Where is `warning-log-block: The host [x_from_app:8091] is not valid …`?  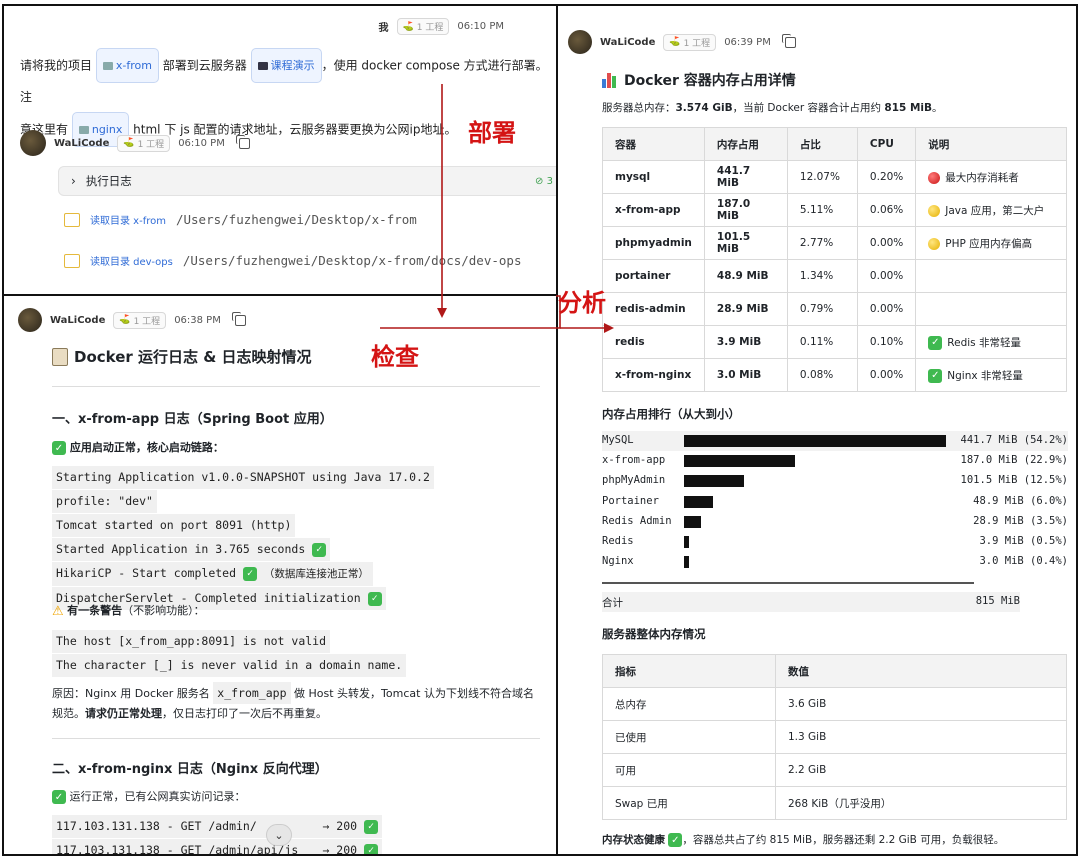
warning-log-block: The host [x_from_app:8091] is not valid … is located at coordinates (229, 653).